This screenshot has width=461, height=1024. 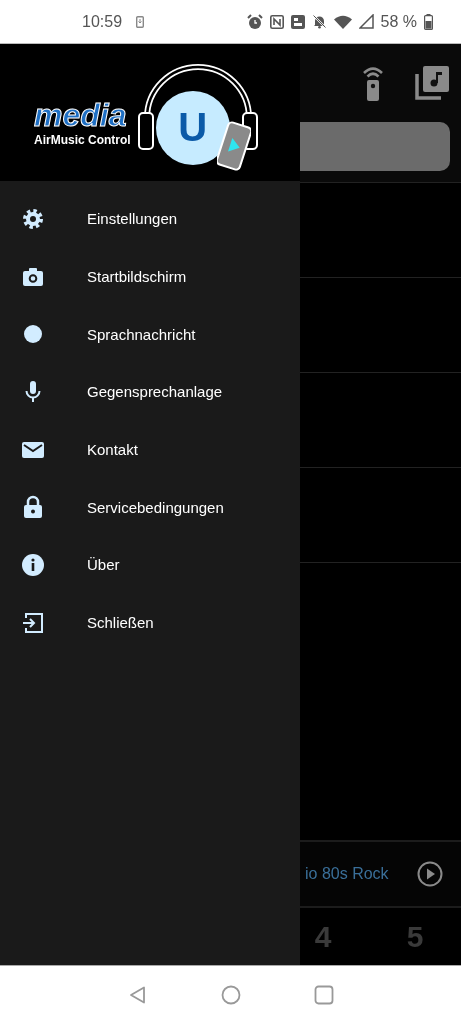 What do you see at coordinates (33, 507) in the screenshot?
I see `lock-icon` at bounding box center [33, 507].